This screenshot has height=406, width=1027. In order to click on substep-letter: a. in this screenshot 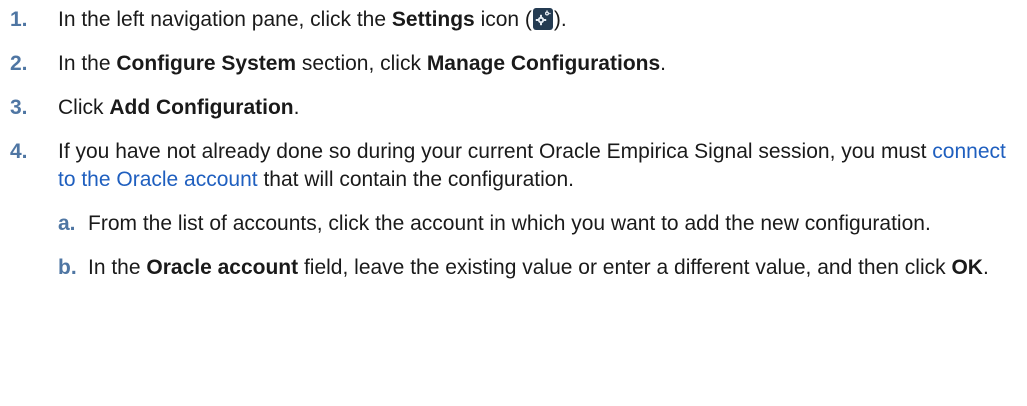, I will do `click(67, 223)`.